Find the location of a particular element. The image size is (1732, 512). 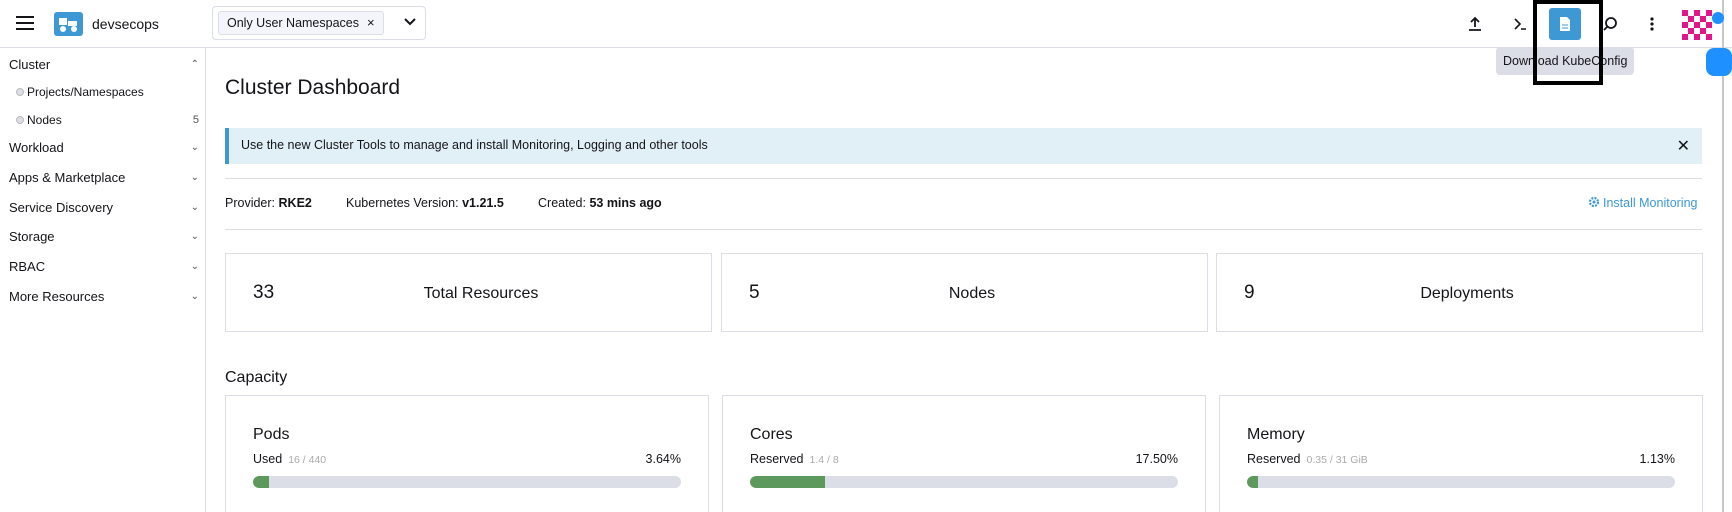

chip-remove-icon: × is located at coordinates (371, 22).